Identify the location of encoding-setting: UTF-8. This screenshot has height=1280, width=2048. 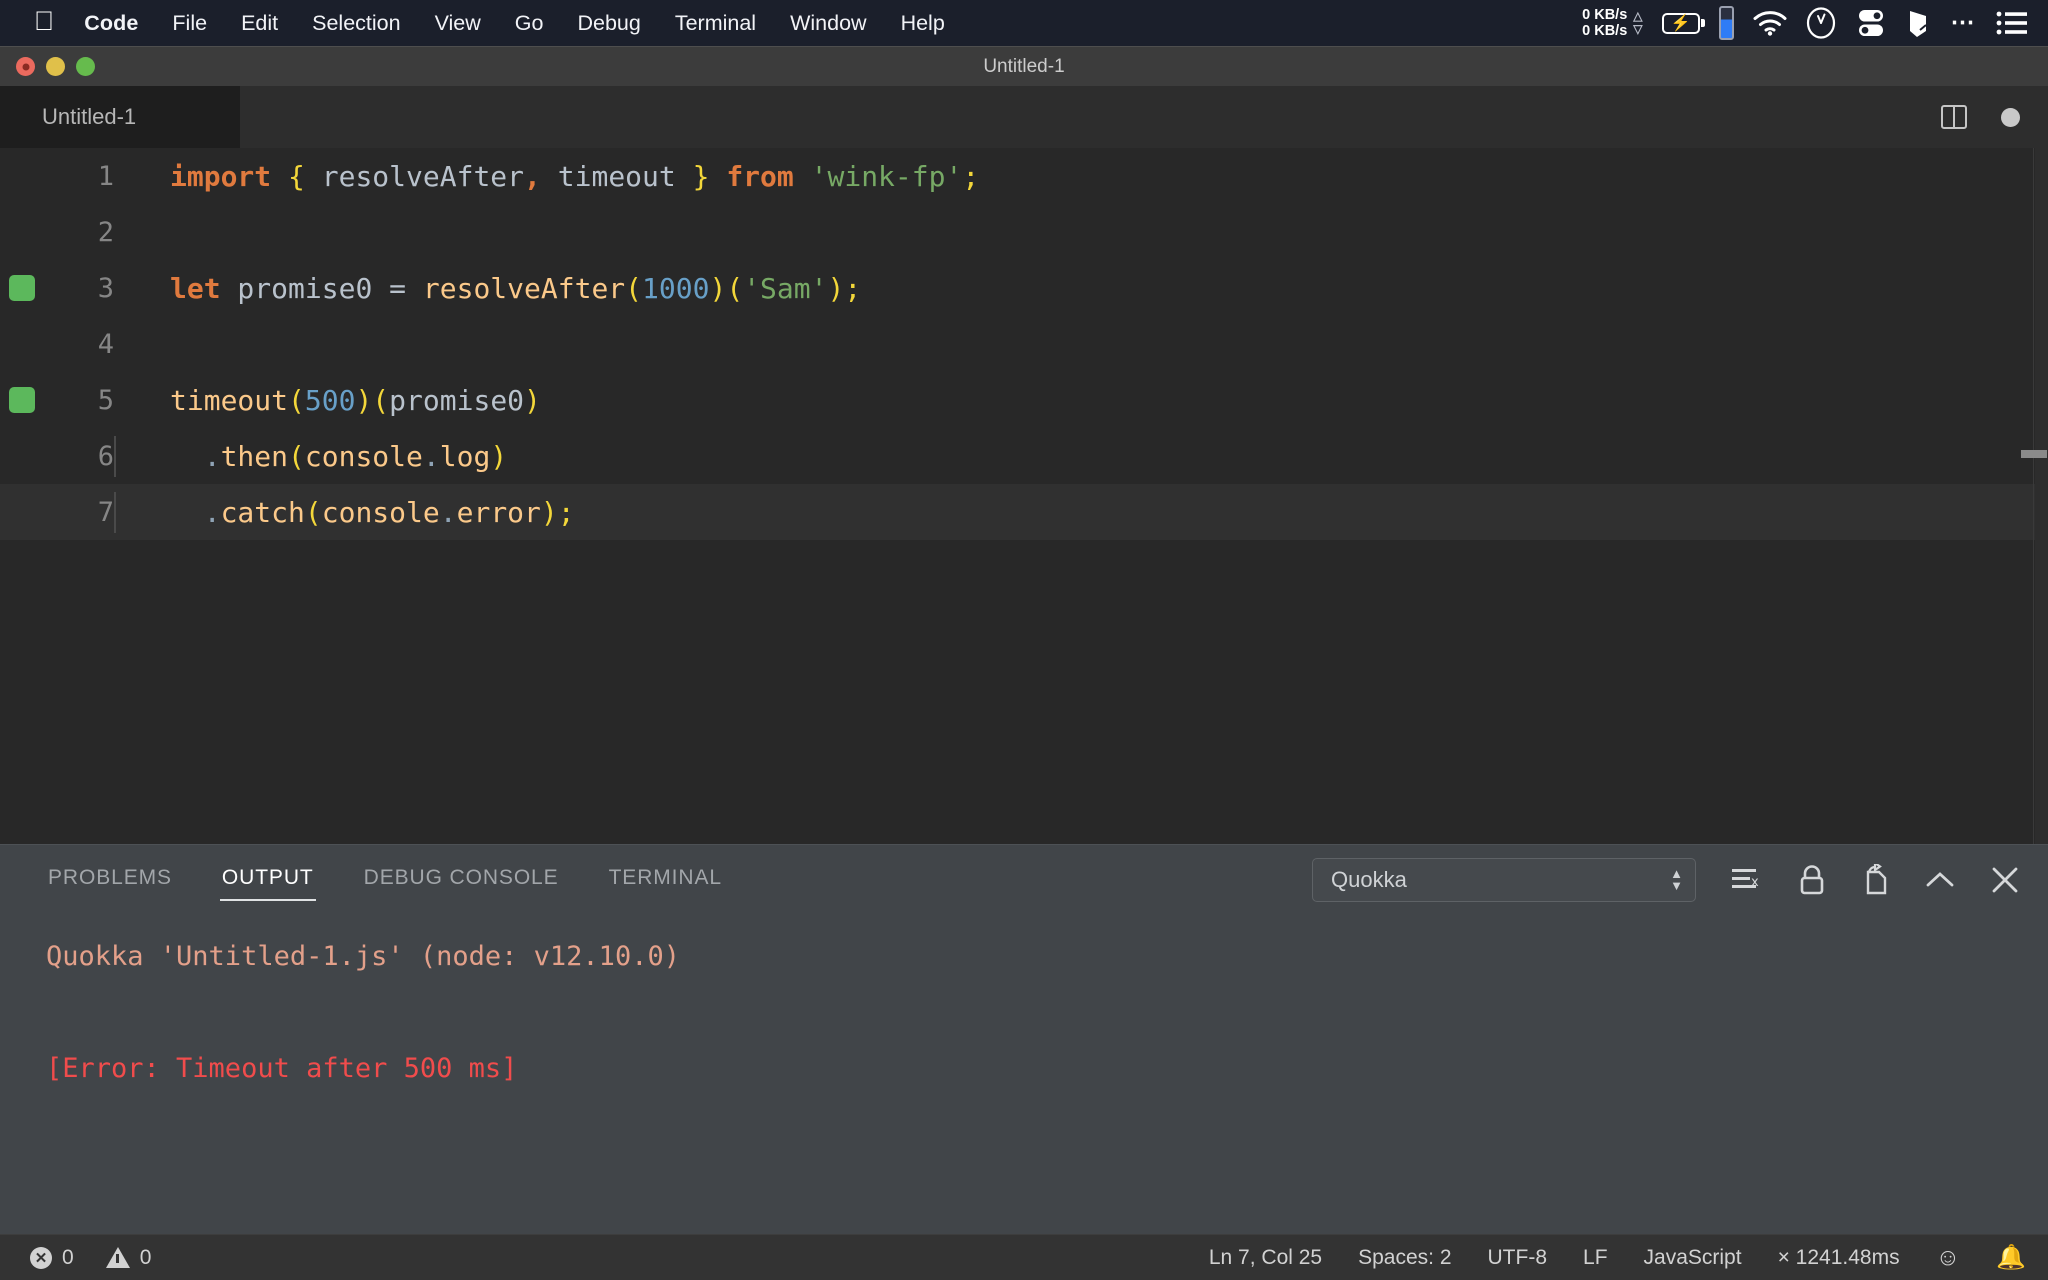
(1518, 1258).